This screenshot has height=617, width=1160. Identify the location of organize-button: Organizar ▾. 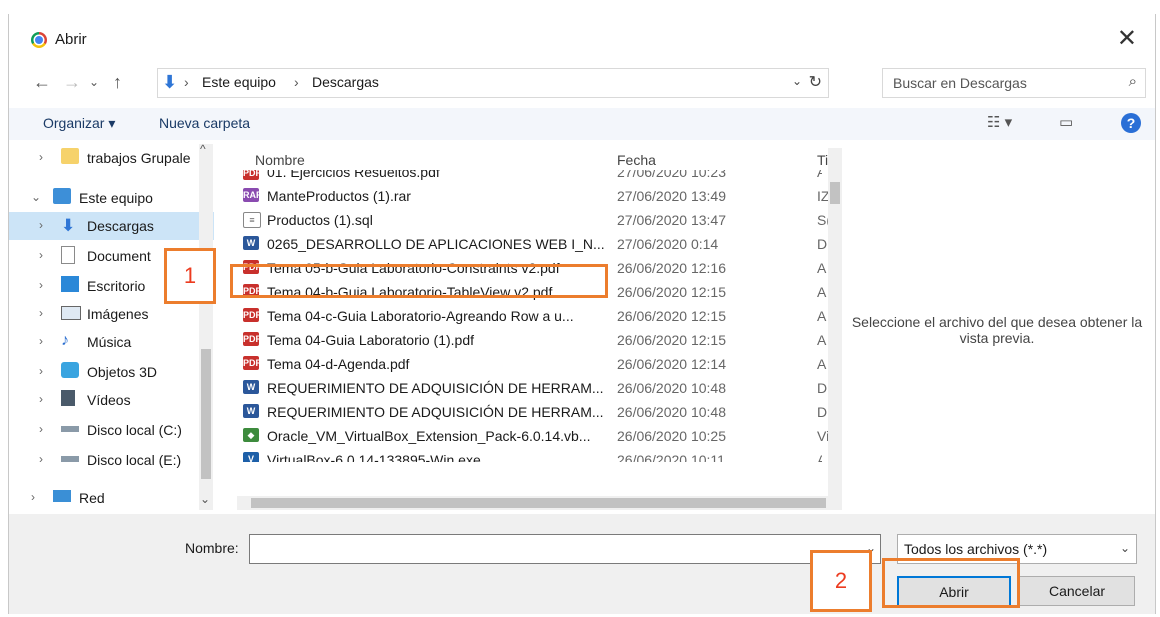
(79, 123).